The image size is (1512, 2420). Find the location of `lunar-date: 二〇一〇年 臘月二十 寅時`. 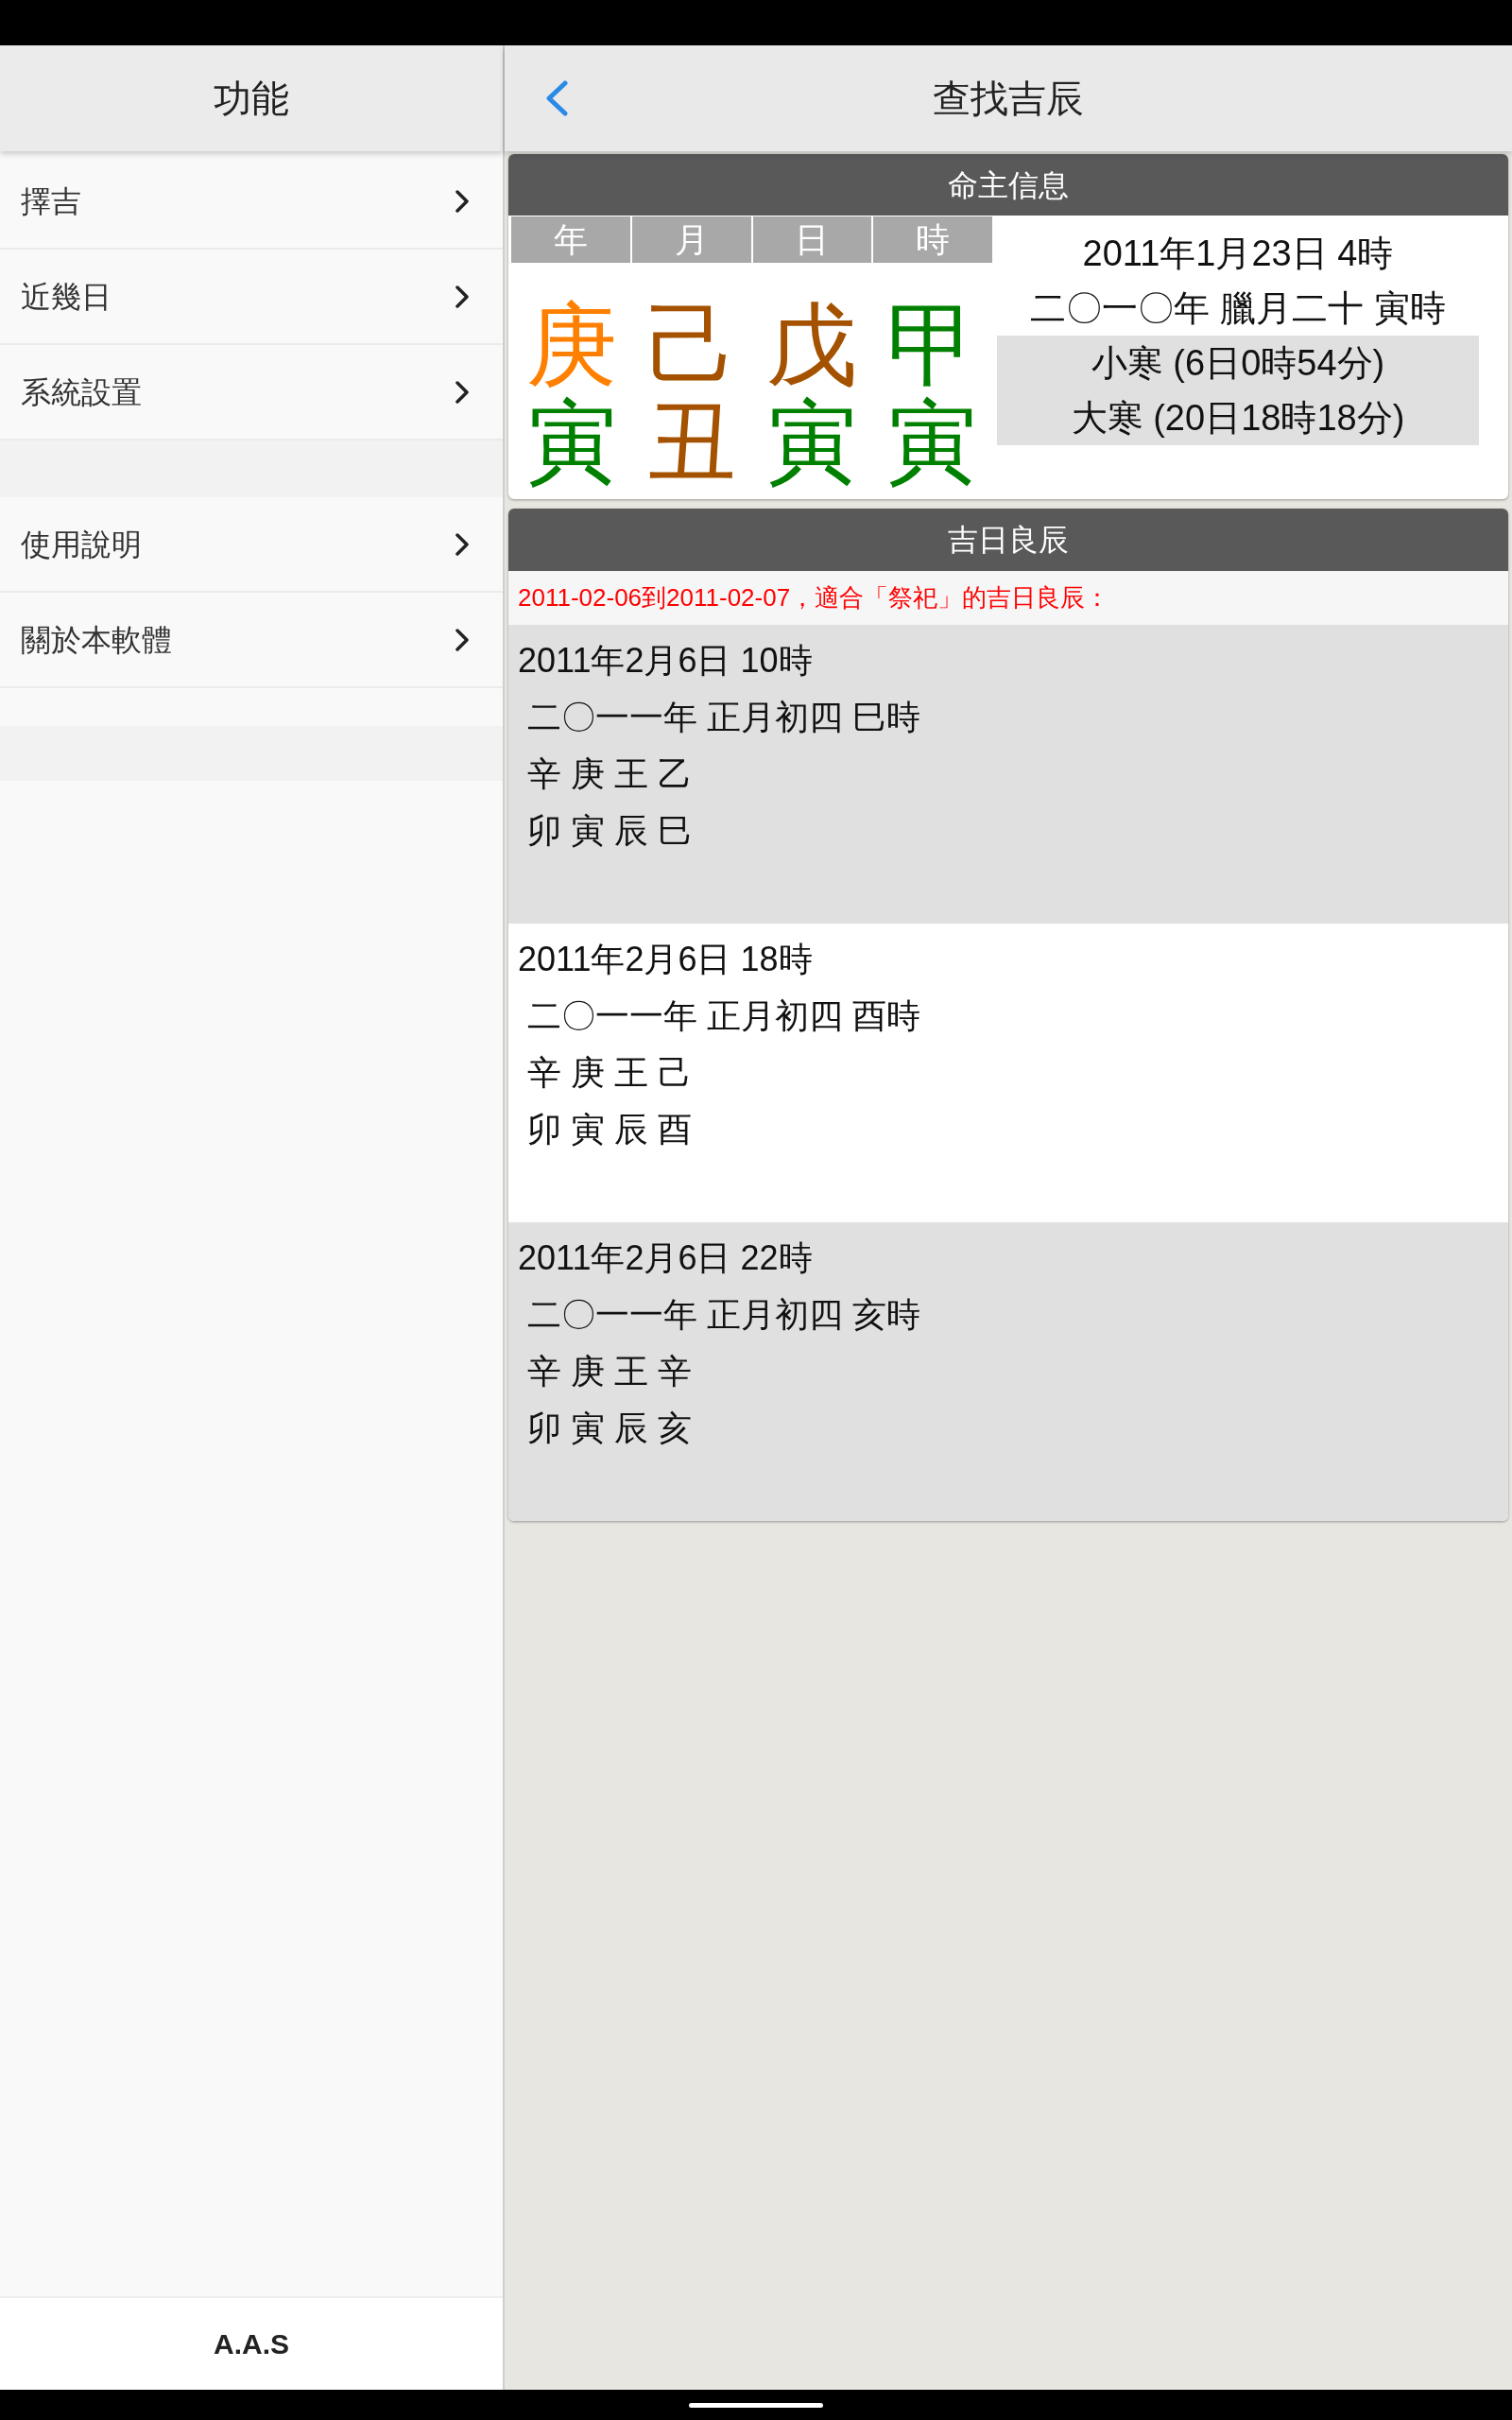

lunar-date: 二〇一〇年 臘月二十 寅時 is located at coordinates (1238, 309).